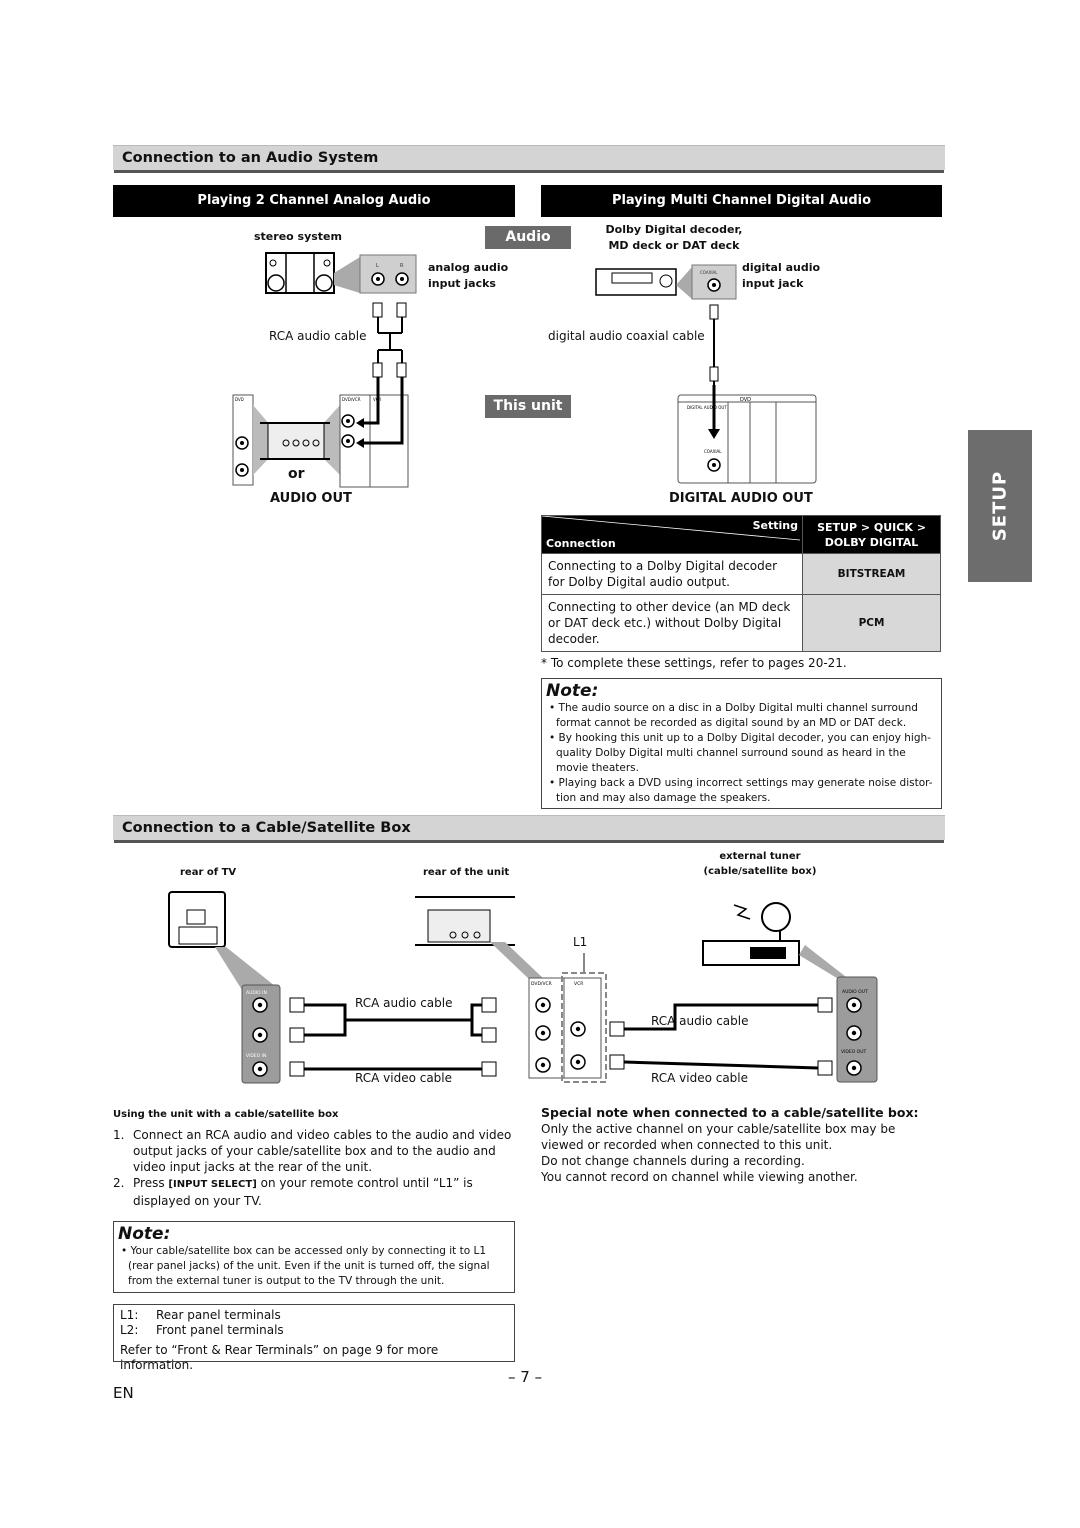  What do you see at coordinates (674, 229) in the screenshot?
I see `decoder-label-1: Dolby Digital decoder,` at bounding box center [674, 229].